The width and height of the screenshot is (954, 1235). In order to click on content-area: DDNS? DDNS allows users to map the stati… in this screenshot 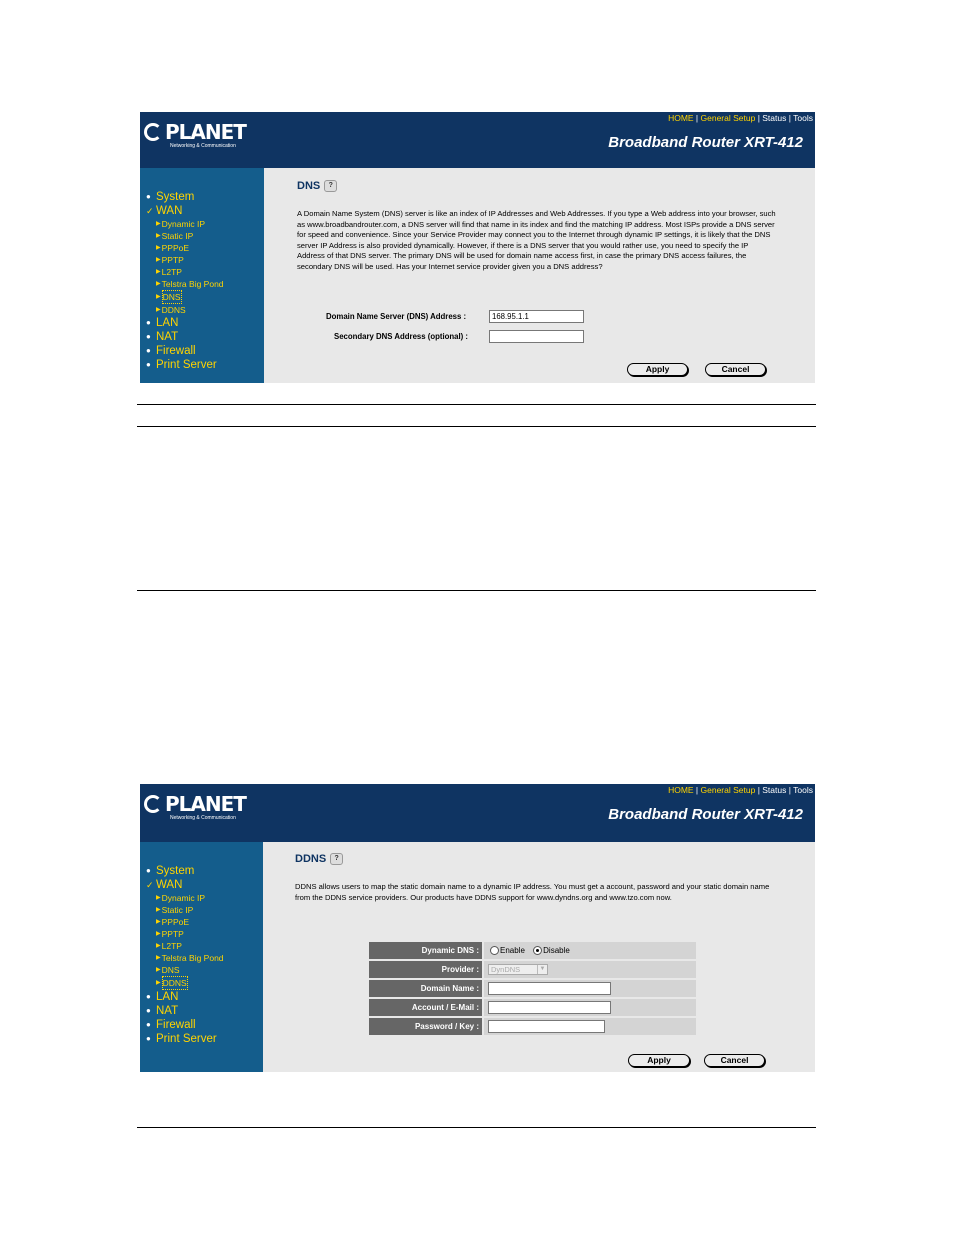, I will do `click(539, 957)`.